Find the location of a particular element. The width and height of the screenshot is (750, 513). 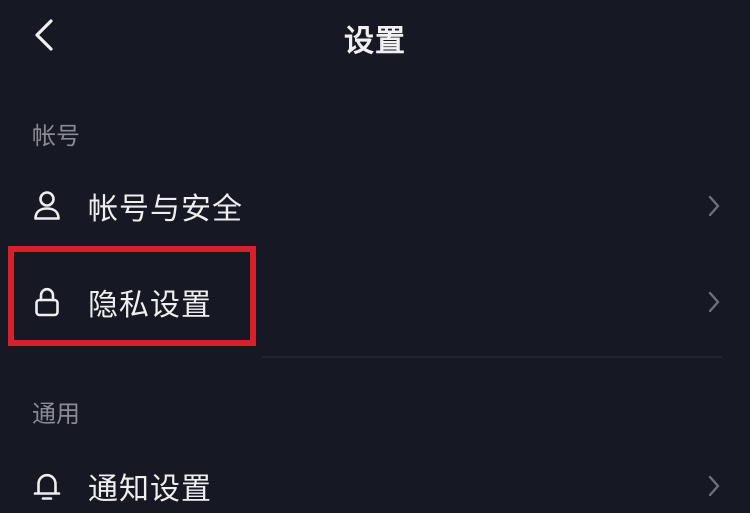

section-header-account: 帐号 is located at coordinates (56, 136).